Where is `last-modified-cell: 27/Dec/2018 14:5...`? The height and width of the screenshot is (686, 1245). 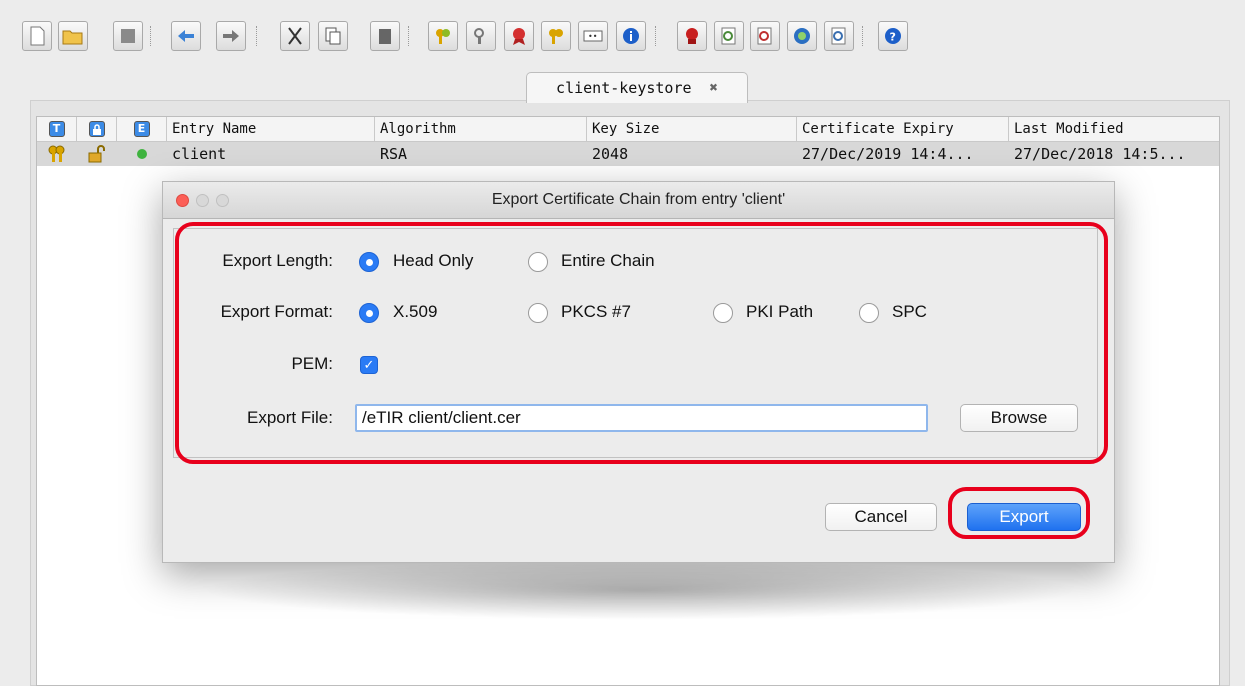
last-modified-cell: 27/Dec/2018 14:5... is located at coordinates (1100, 154).